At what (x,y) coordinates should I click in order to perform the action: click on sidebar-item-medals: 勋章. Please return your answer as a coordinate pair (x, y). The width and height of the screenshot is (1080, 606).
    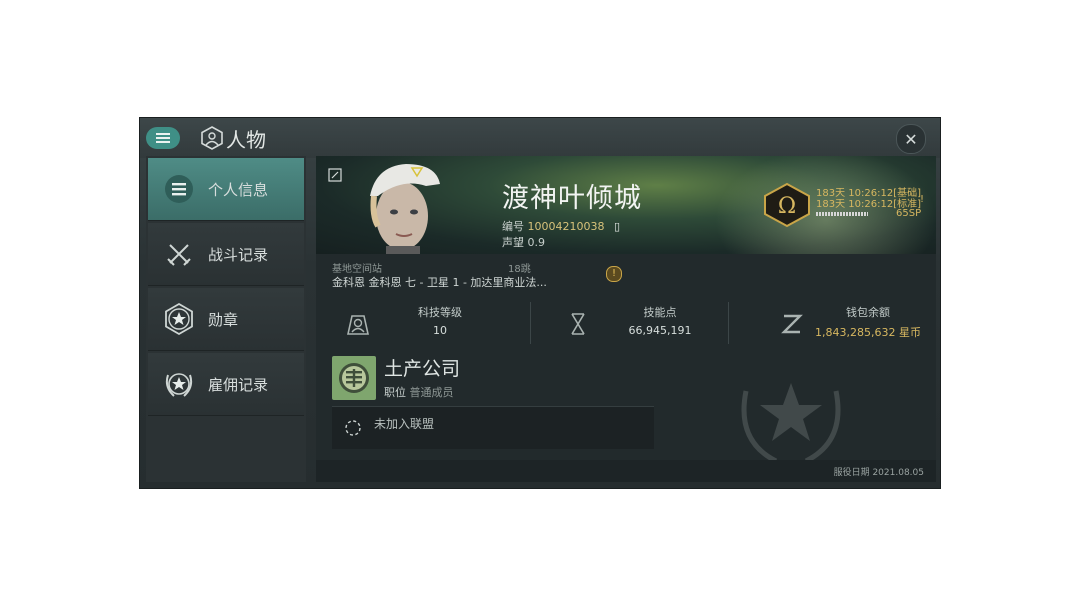
    Looking at the image, I should click on (226, 319).